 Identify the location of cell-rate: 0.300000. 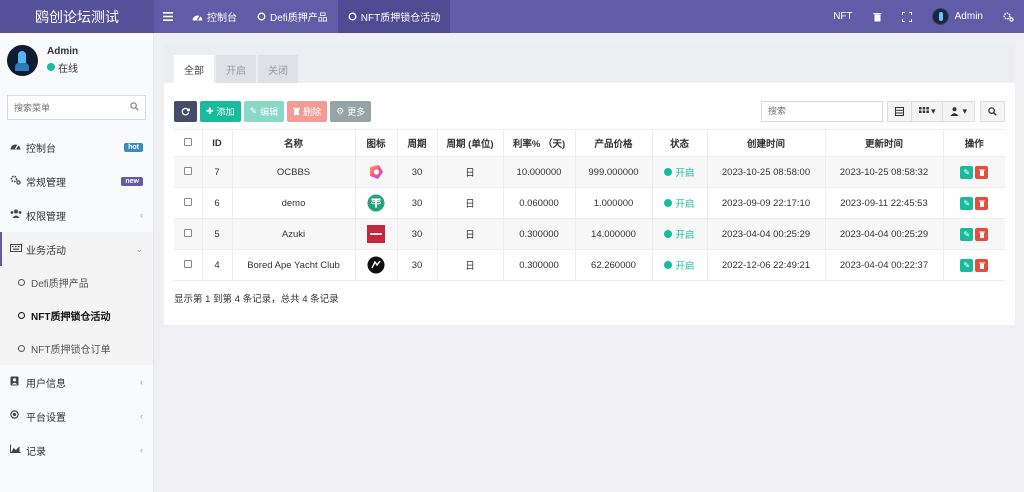
(539, 234).